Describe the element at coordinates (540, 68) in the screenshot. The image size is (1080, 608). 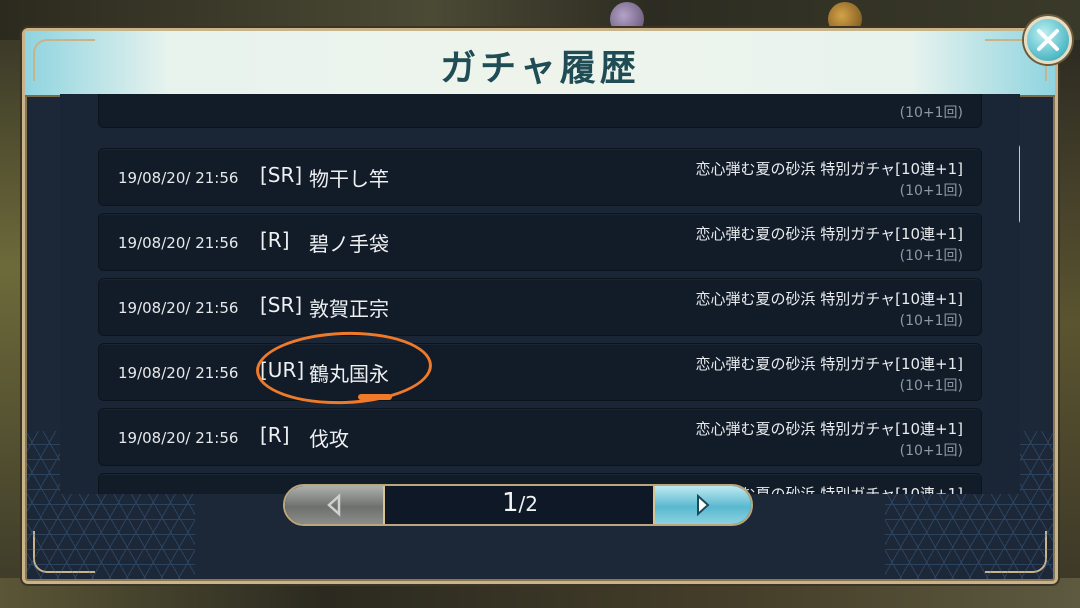
I see `dialog-title: ガチャ履歴` at that location.